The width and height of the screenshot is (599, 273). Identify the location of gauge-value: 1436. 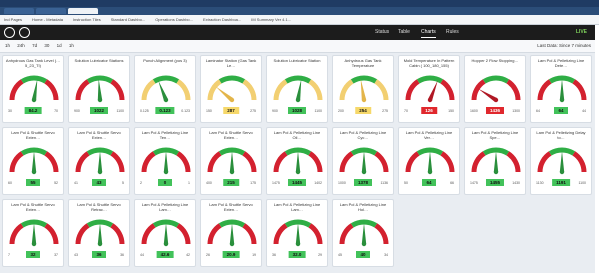
(495, 110).